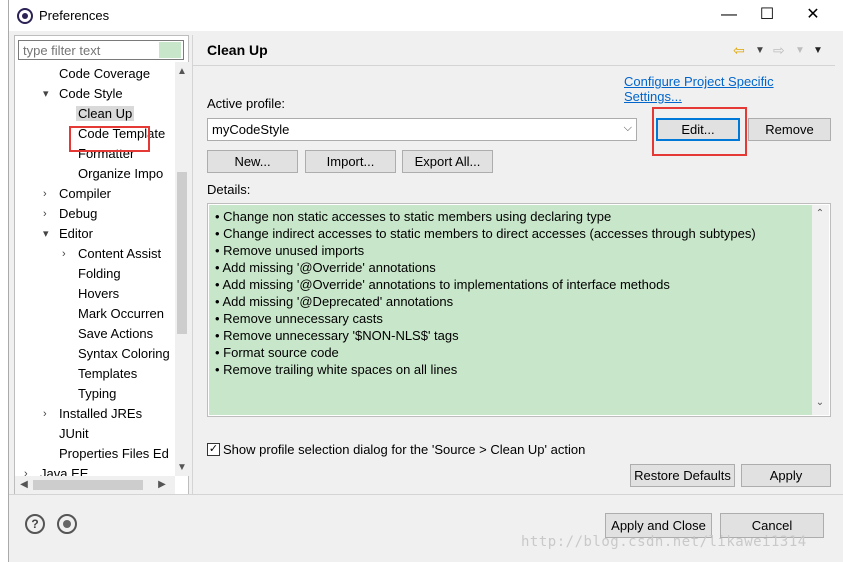  Describe the element at coordinates (99, 274) in the screenshot. I see `tree-item-folding: Folding` at that location.